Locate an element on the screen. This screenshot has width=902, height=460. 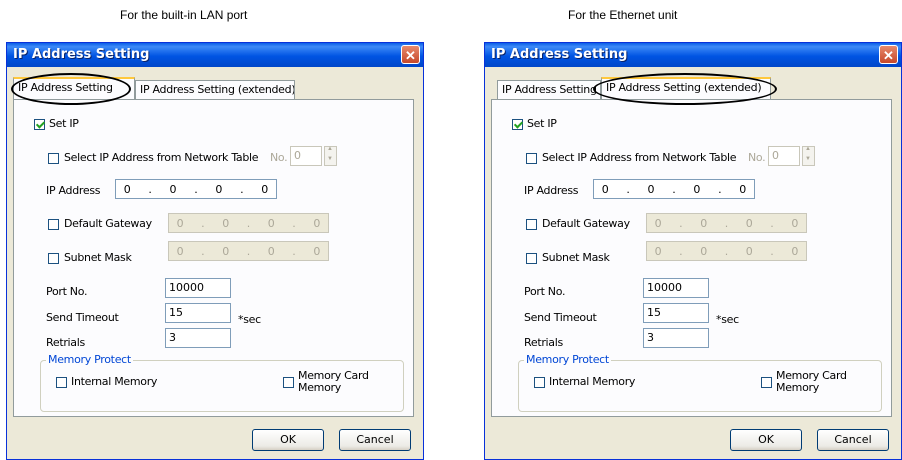
title-bar: IP Address Setting ✕ is located at coordinates (215, 55).